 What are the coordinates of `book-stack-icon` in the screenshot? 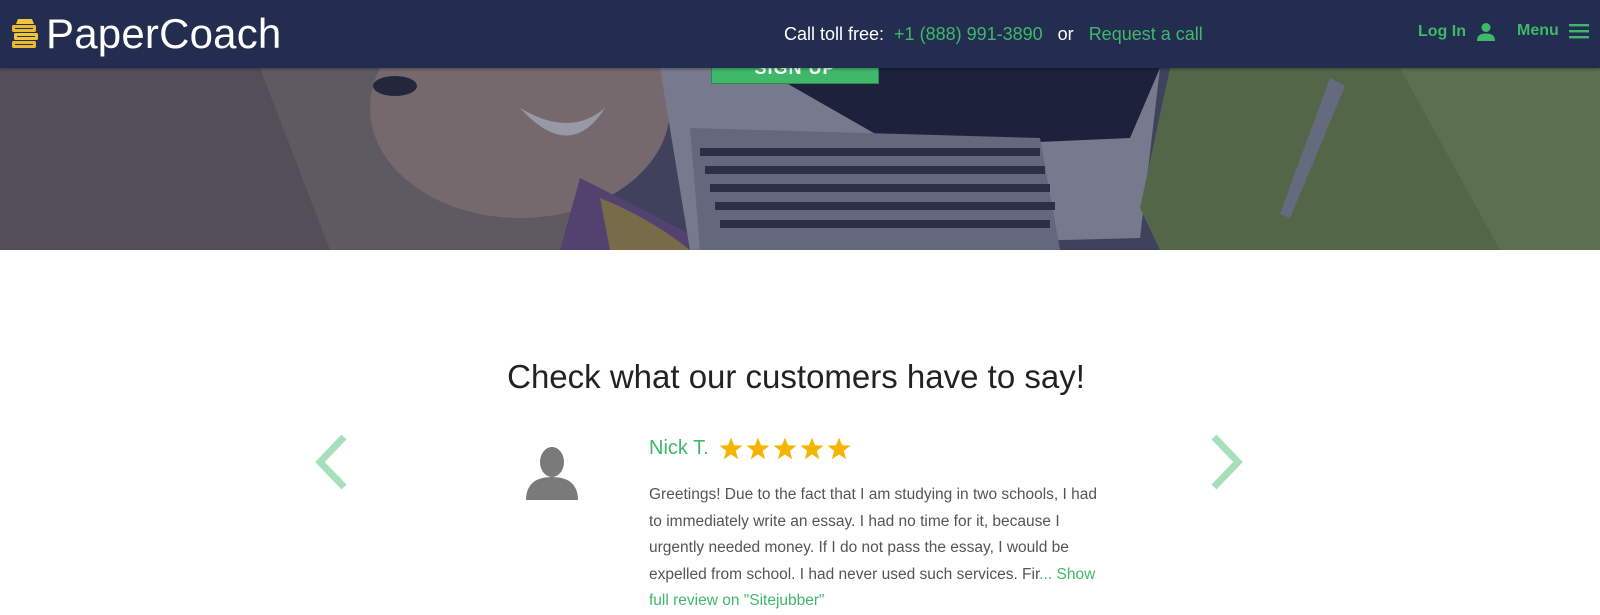 It's located at (25, 33).